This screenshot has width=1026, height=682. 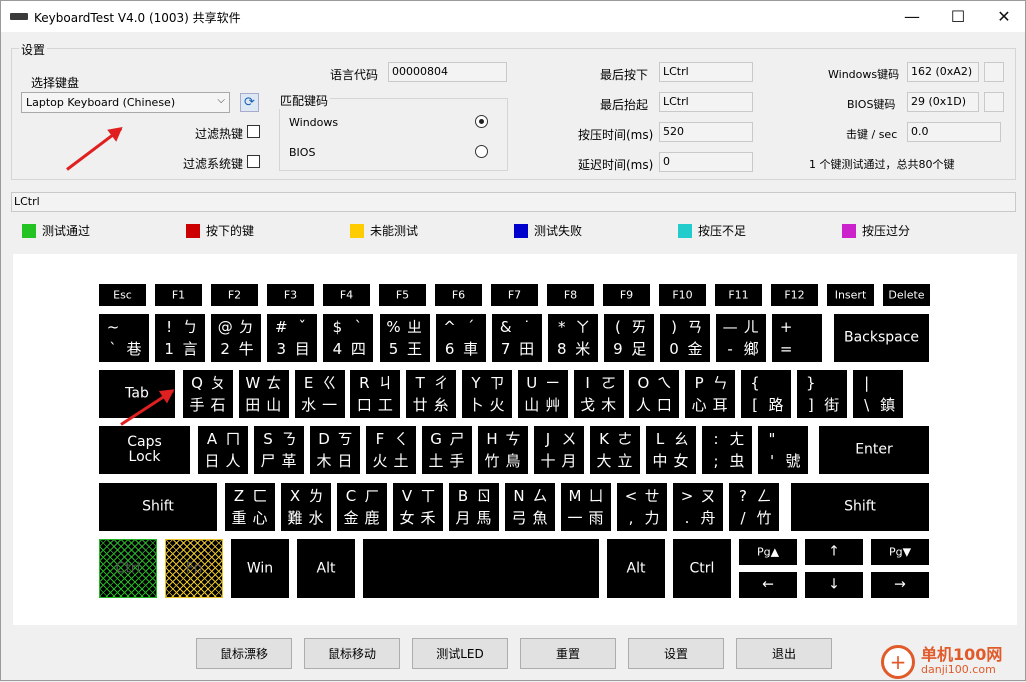 I want to click on filter-hotkeys-checkbox, so click(x=253, y=131).